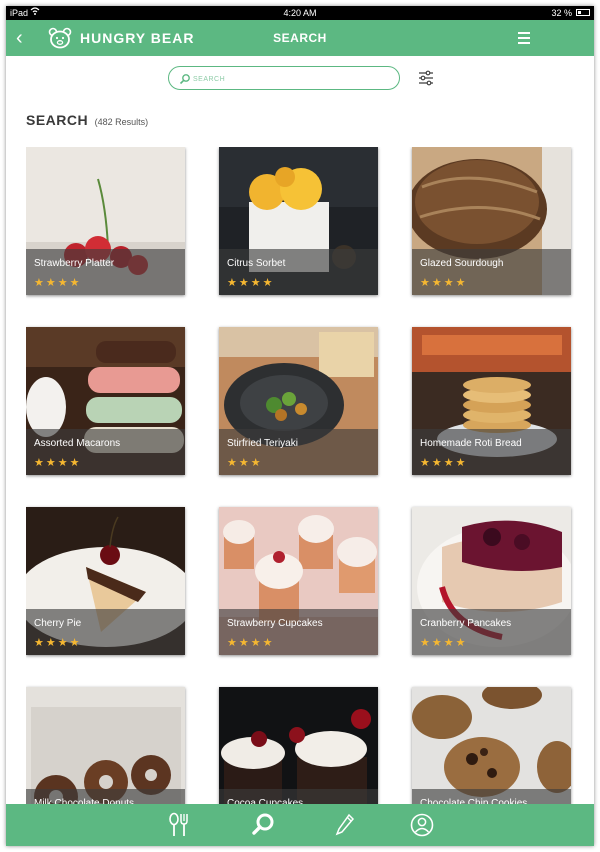 The image size is (600, 852). Describe the element at coordinates (298, 401) in the screenshot. I see `recipe-card: Stirfried Teriyaki ★★★` at that location.